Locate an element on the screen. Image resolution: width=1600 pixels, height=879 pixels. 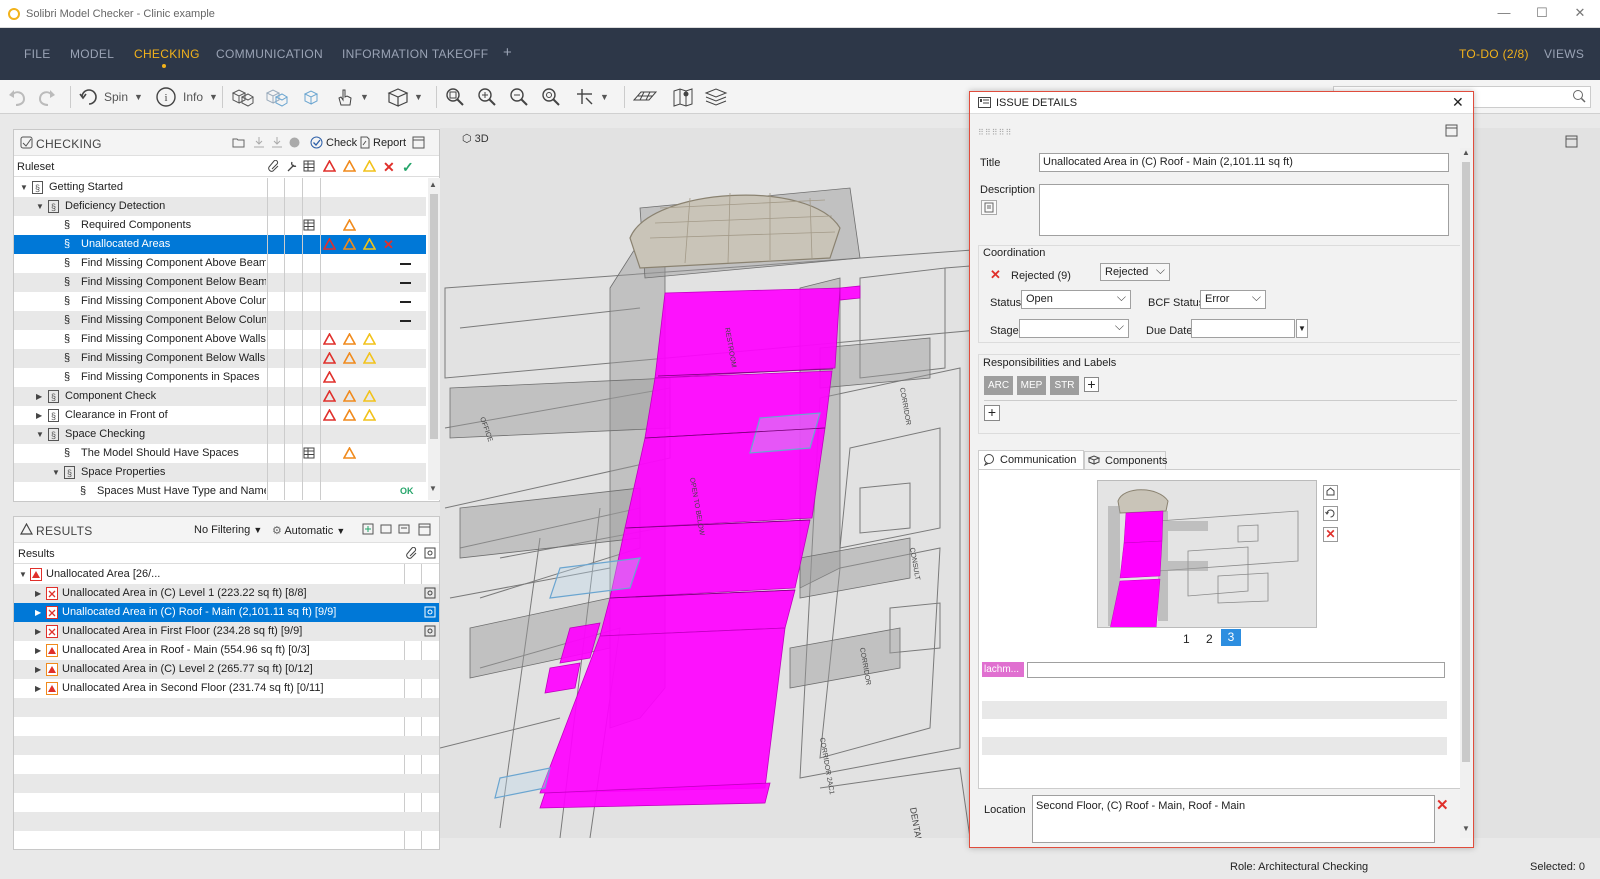
zoom-in-icon is located at coordinates (487, 97).